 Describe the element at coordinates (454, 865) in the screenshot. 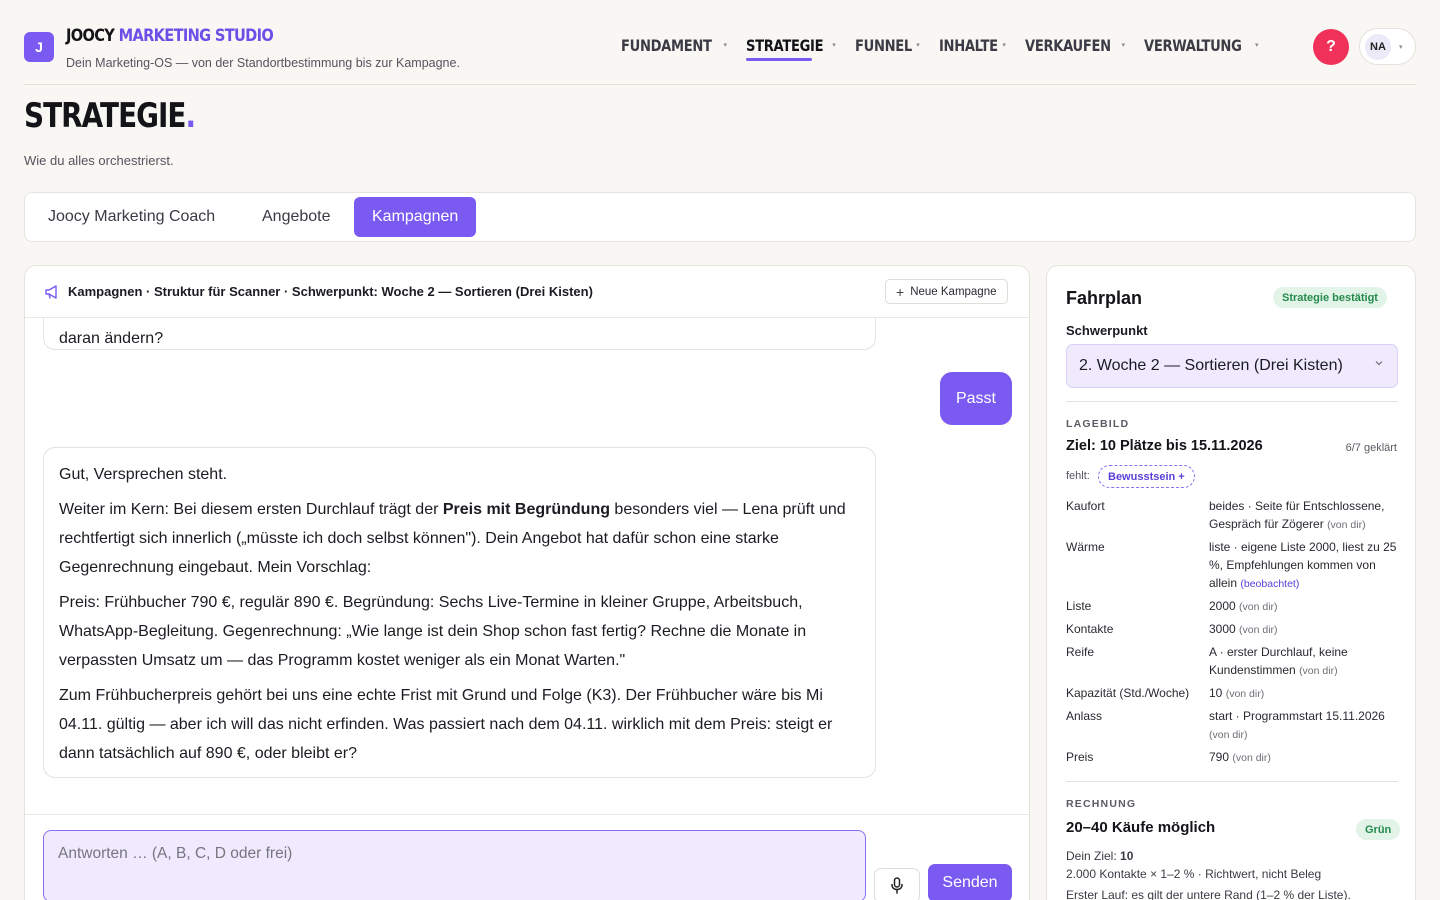

I see `reply-input` at that location.